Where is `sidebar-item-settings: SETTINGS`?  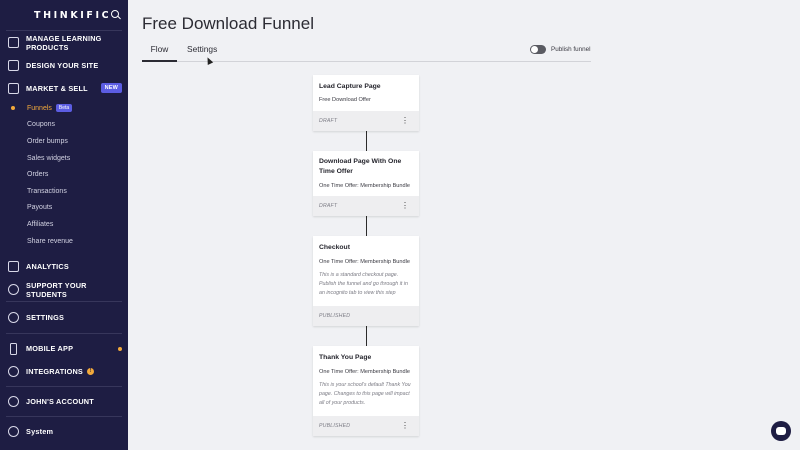 sidebar-item-settings: SETTINGS is located at coordinates (64, 317).